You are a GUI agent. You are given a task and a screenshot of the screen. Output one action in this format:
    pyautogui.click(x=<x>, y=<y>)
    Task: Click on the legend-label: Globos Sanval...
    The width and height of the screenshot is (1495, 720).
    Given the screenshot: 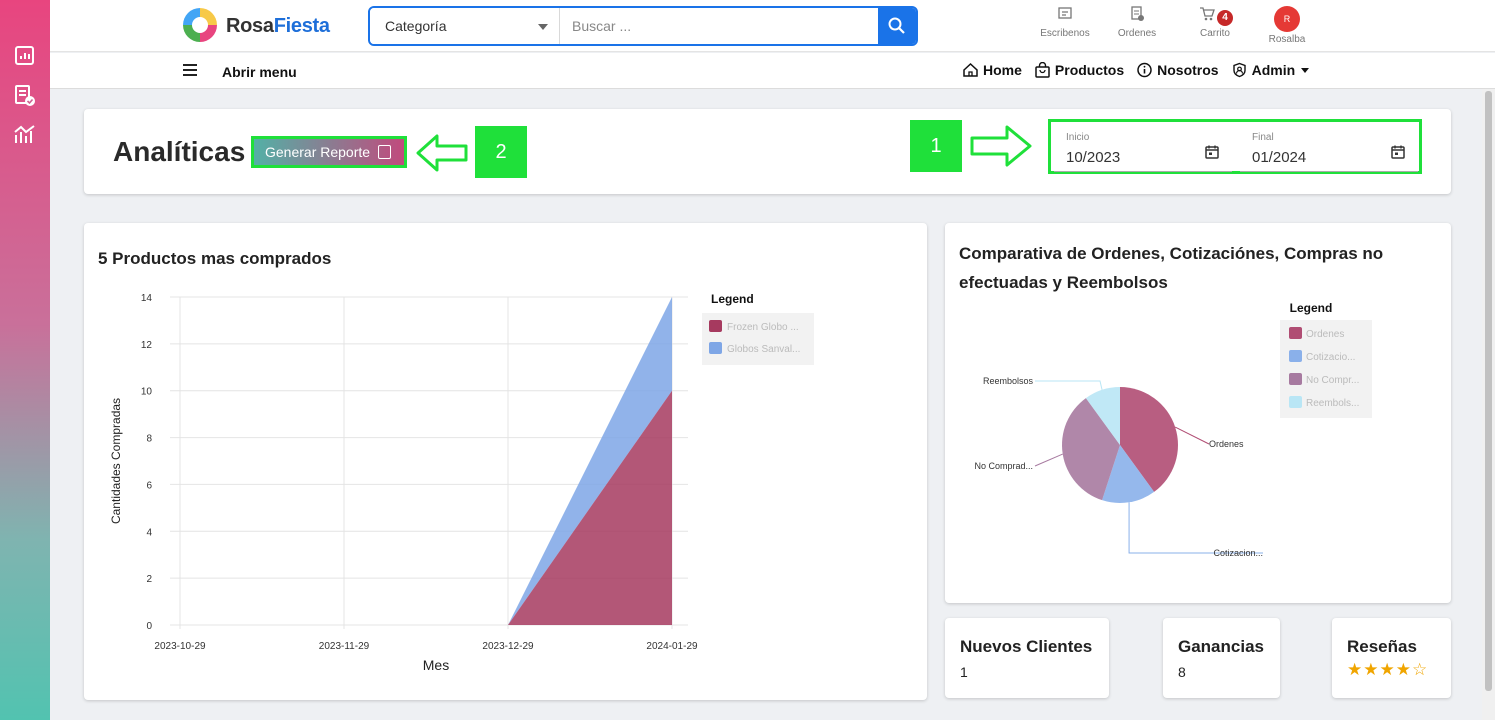 What is the action you would take?
    pyautogui.click(x=763, y=349)
    